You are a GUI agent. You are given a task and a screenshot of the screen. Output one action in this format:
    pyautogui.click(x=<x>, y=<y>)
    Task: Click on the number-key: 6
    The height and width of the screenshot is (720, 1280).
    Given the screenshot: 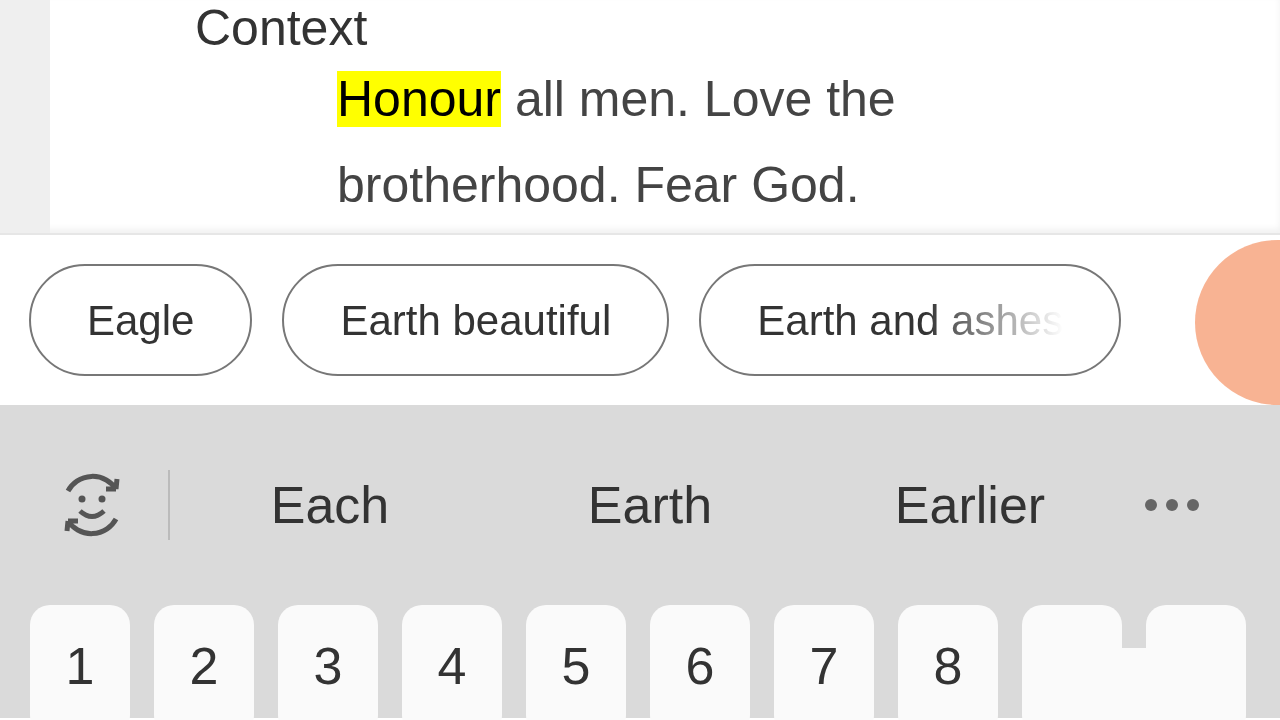 What is the action you would take?
    pyautogui.click(x=700, y=662)
    